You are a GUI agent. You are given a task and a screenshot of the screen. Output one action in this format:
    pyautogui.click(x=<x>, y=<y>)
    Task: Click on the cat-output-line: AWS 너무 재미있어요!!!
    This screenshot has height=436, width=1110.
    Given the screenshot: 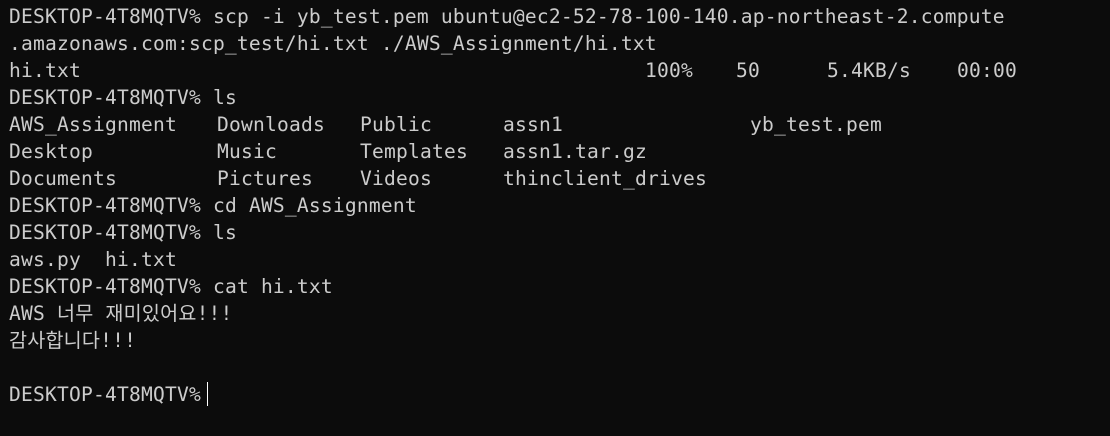 What is the action you would take?
    pyautogui.click(x=121, y=313)
    